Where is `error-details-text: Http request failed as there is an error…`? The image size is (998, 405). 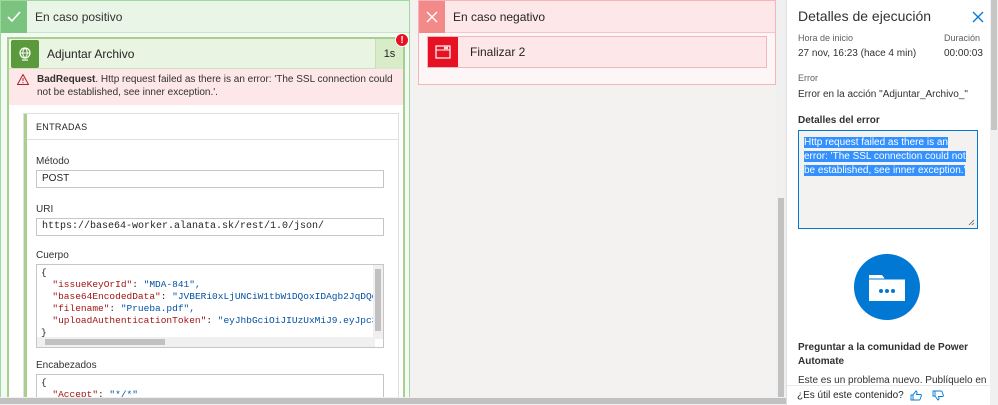 error-details-text: Http request failed as there is an error… is located at coordinates (885, 156).